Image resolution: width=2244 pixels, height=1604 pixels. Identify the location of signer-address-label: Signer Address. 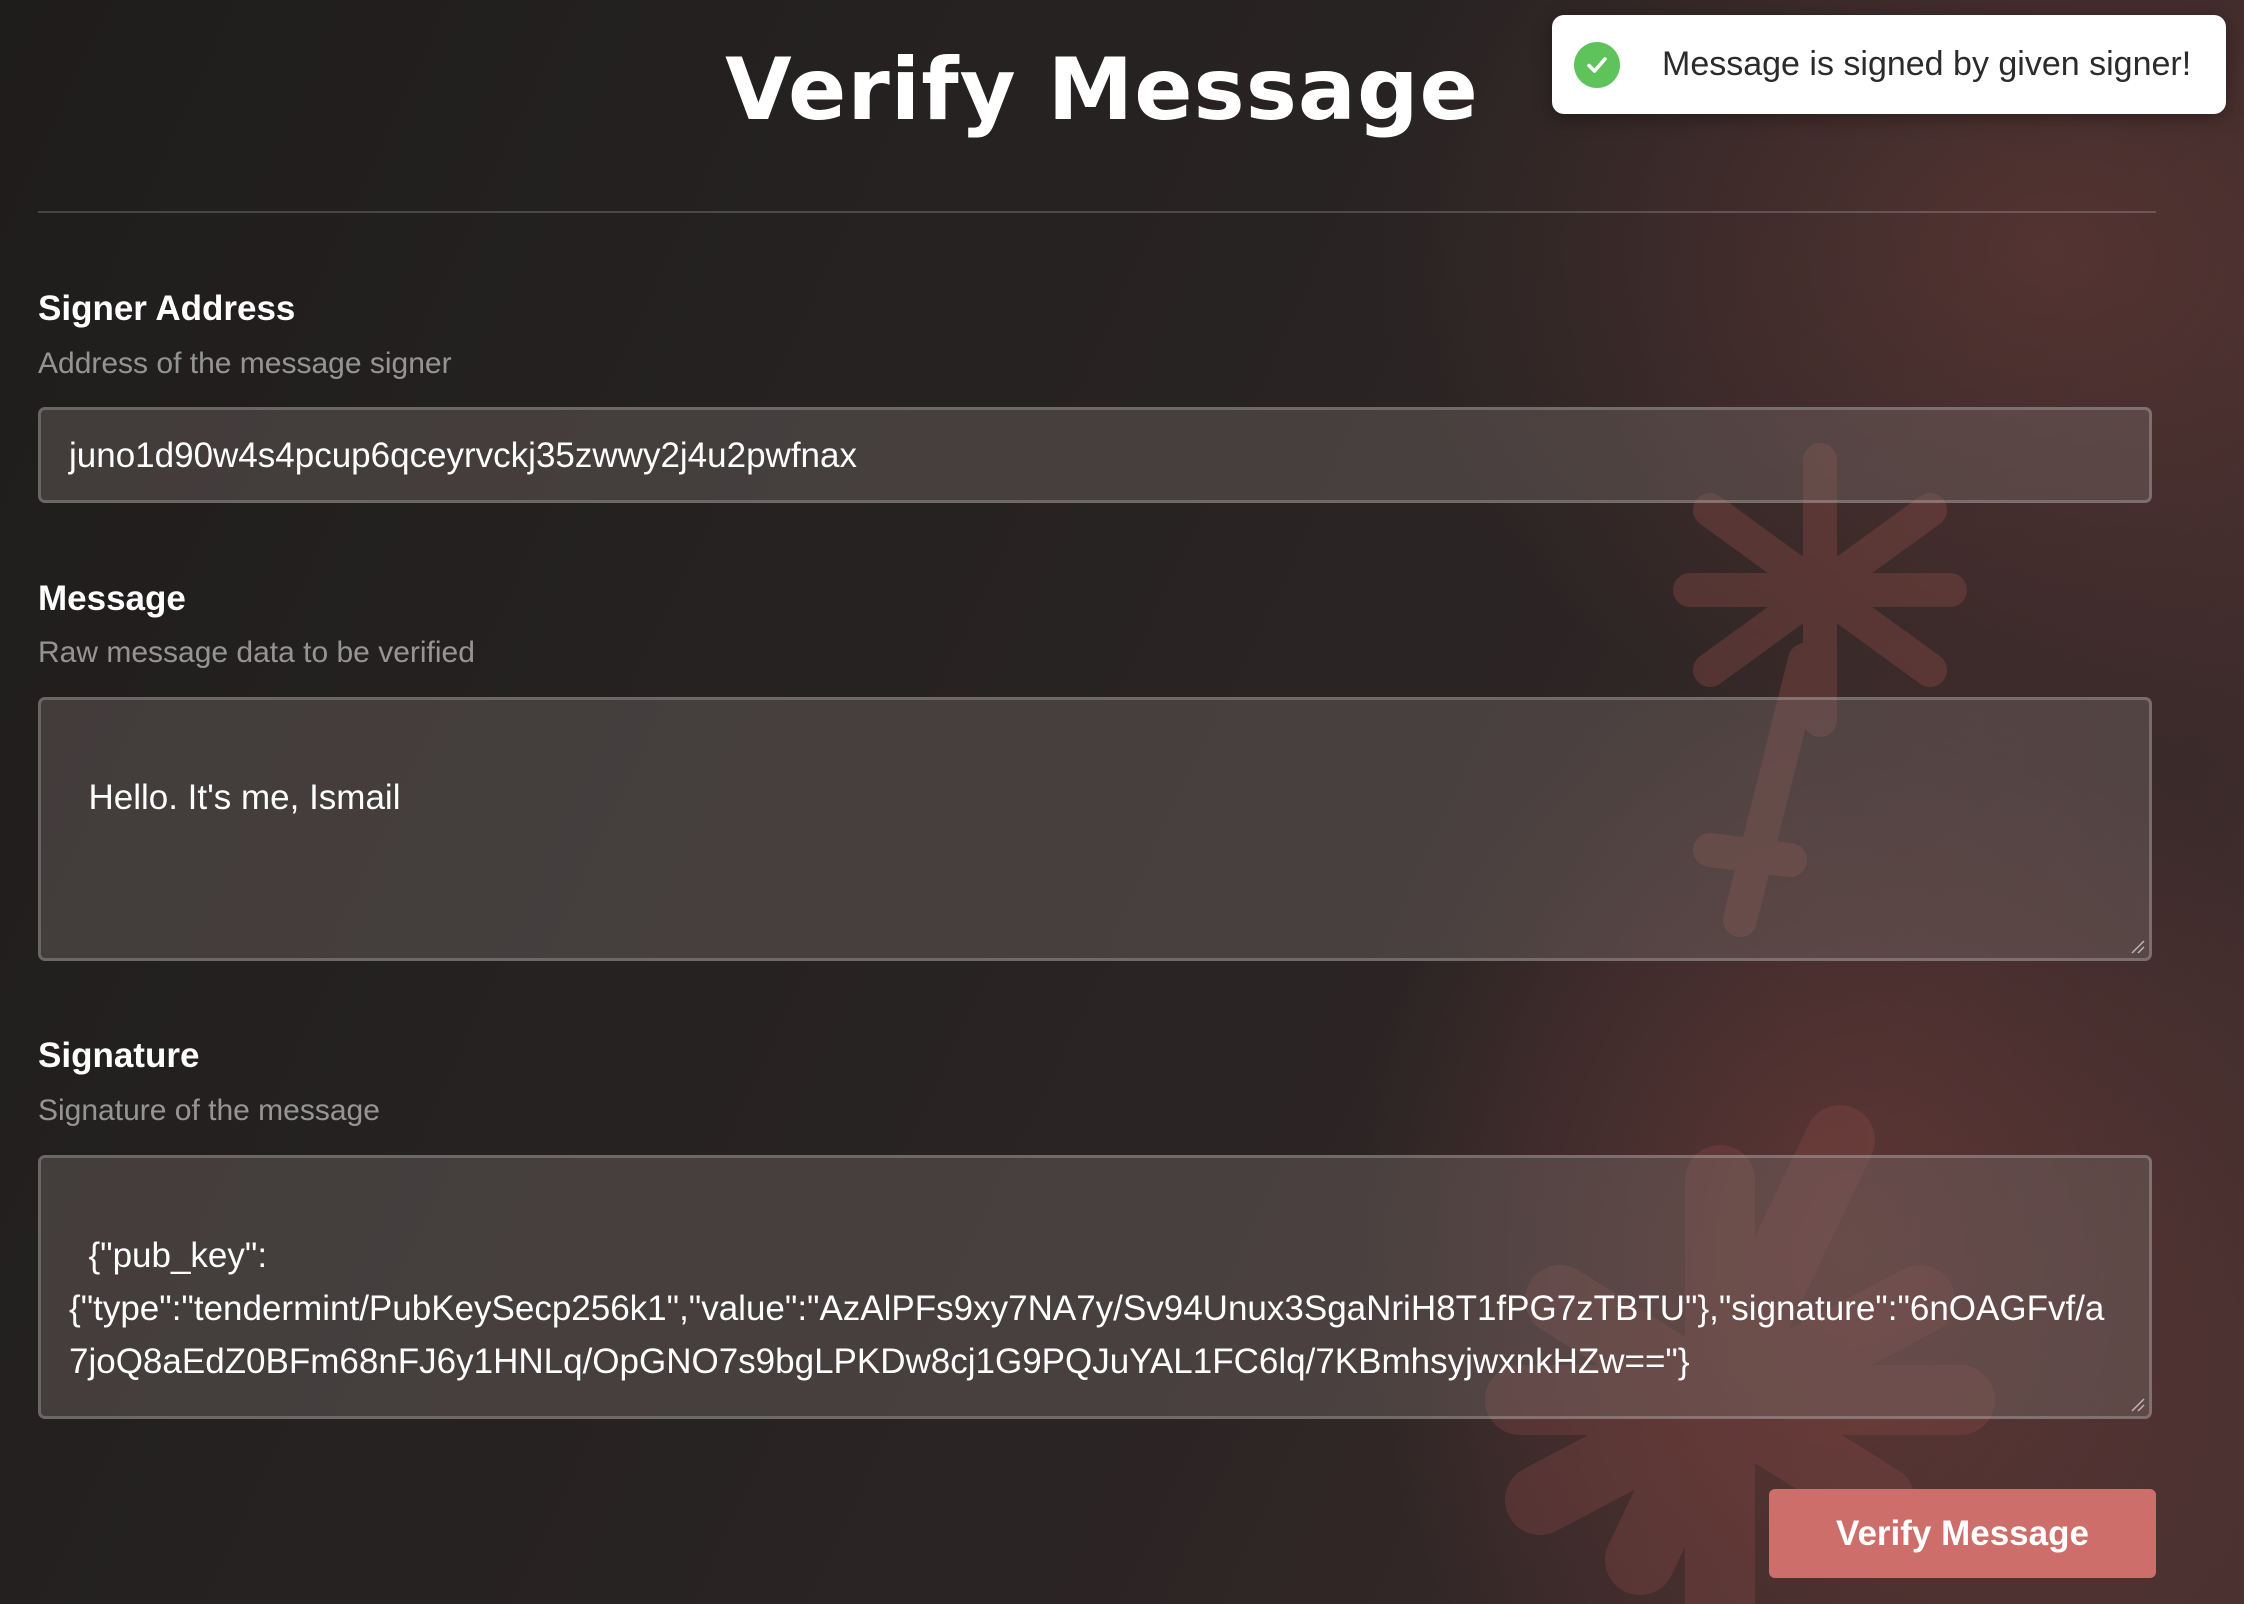
(167, 308).